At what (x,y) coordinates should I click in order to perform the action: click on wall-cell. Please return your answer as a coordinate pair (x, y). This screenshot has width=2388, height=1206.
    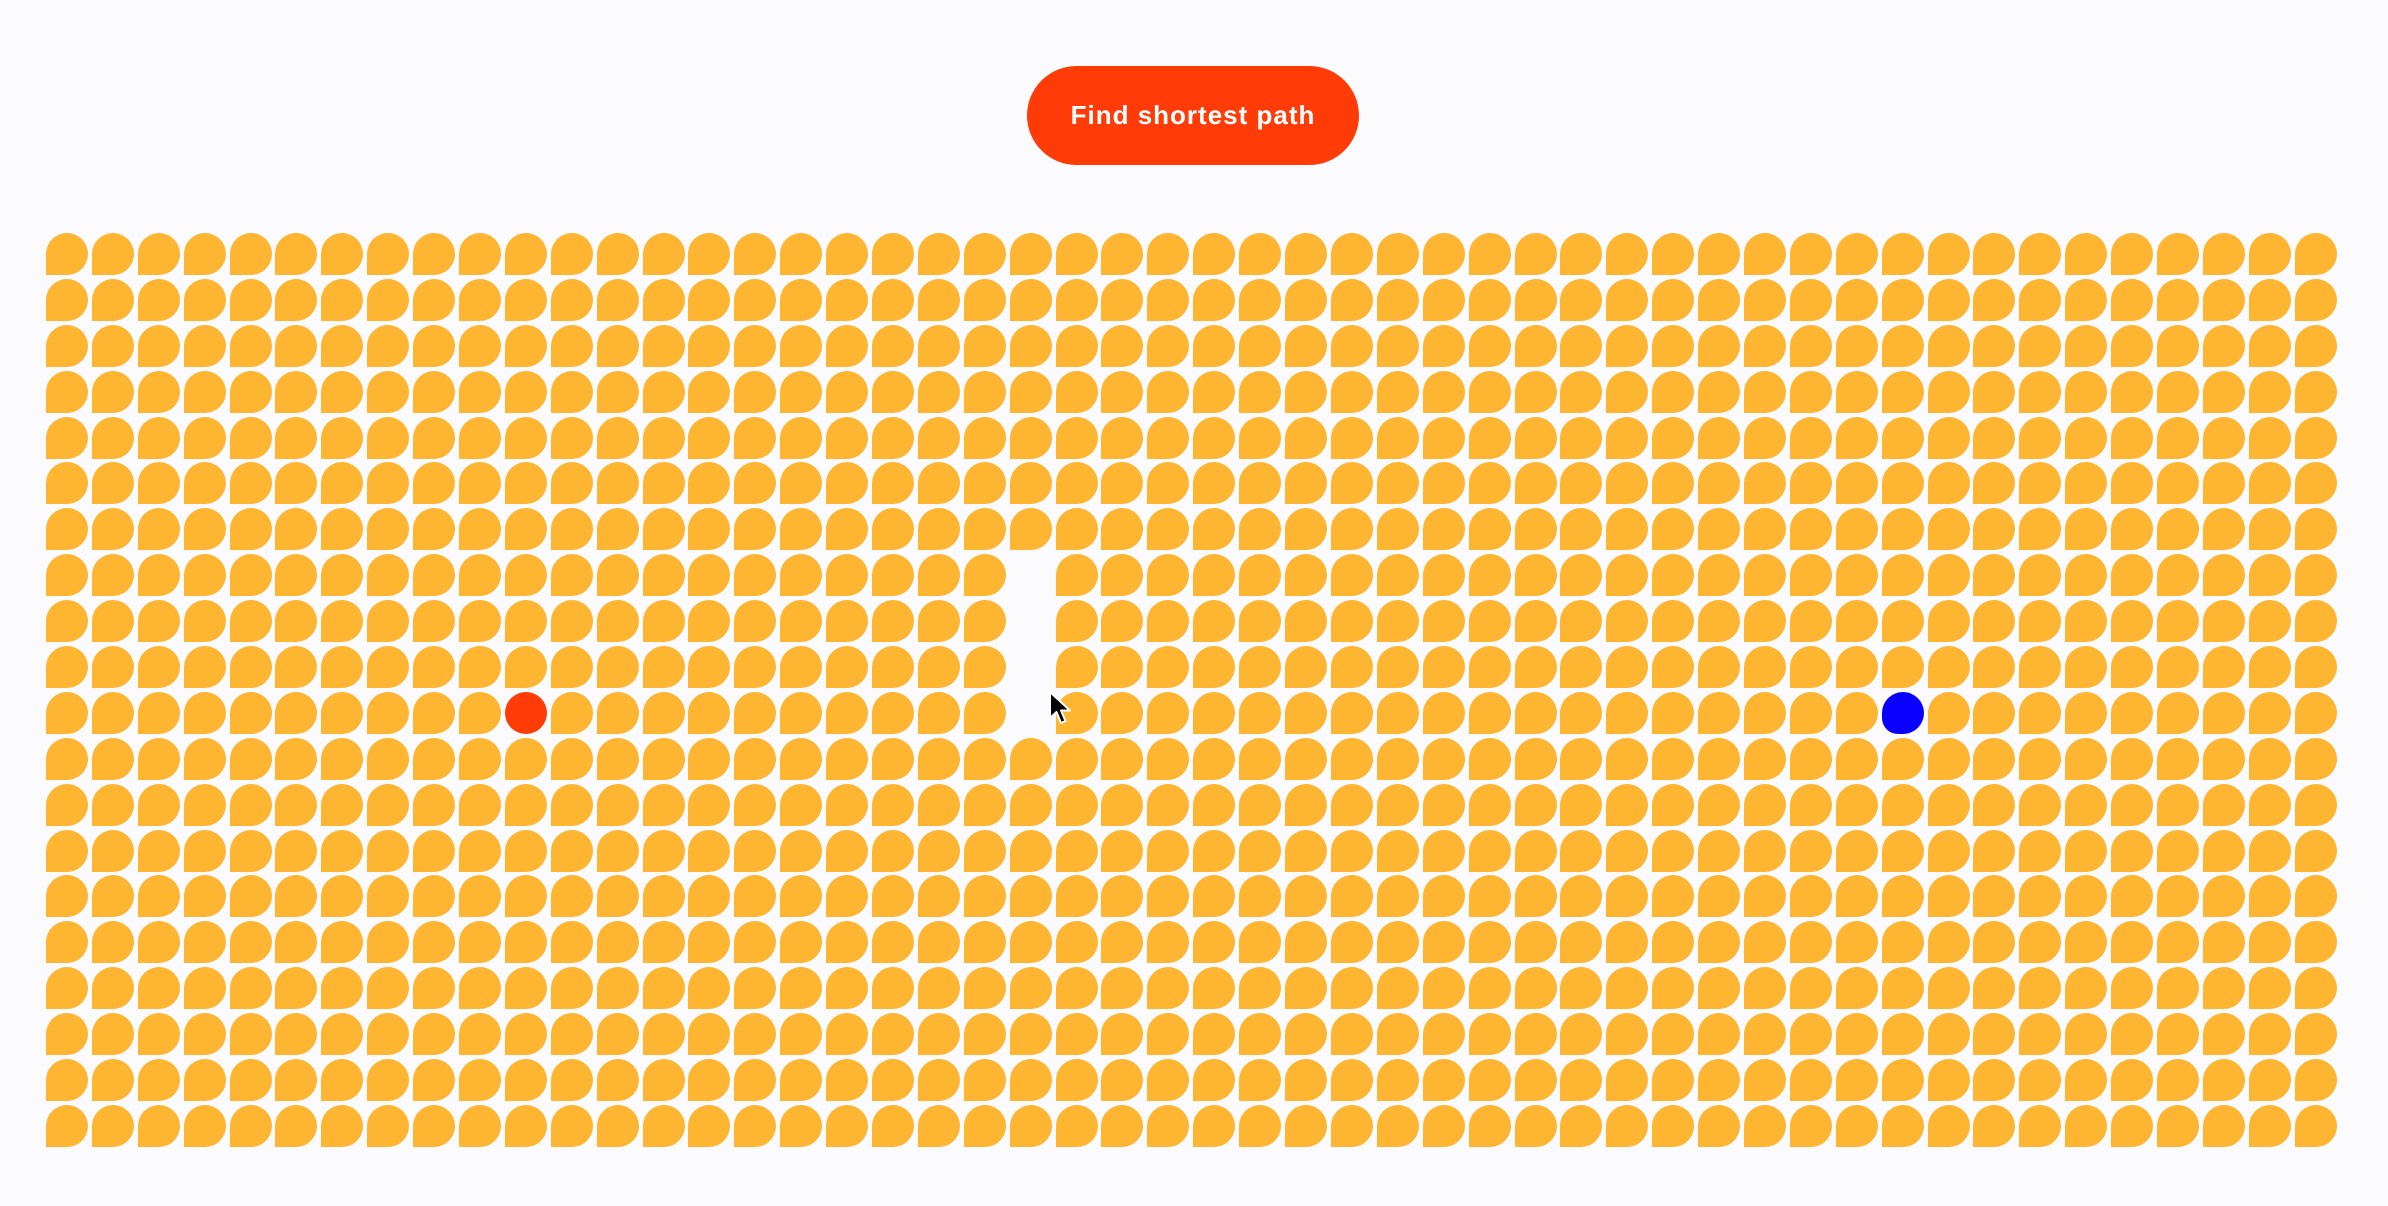
    Looking at the image, I should click on (1031, 621).